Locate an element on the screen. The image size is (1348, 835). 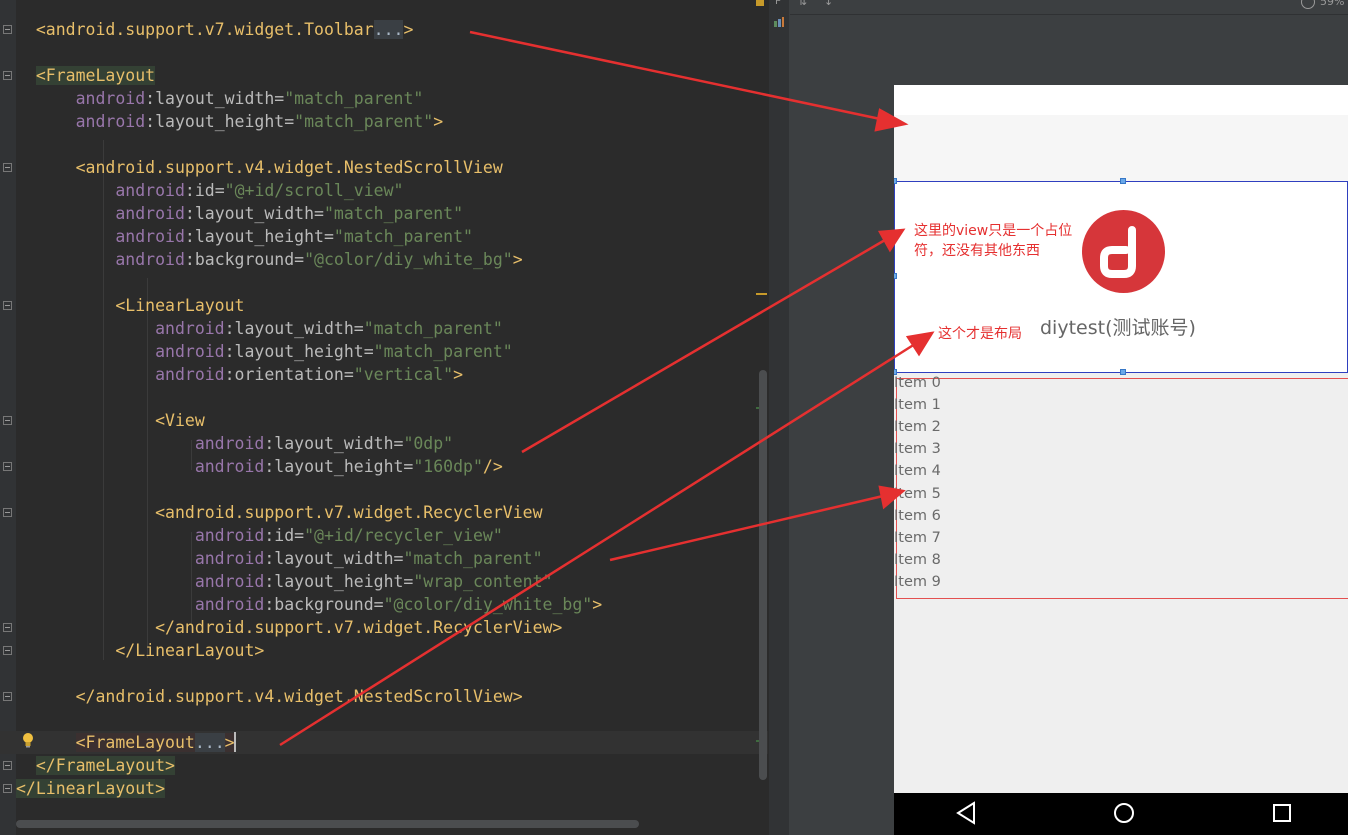
zoom-level: 59% is located at coordinates (1332, 4).